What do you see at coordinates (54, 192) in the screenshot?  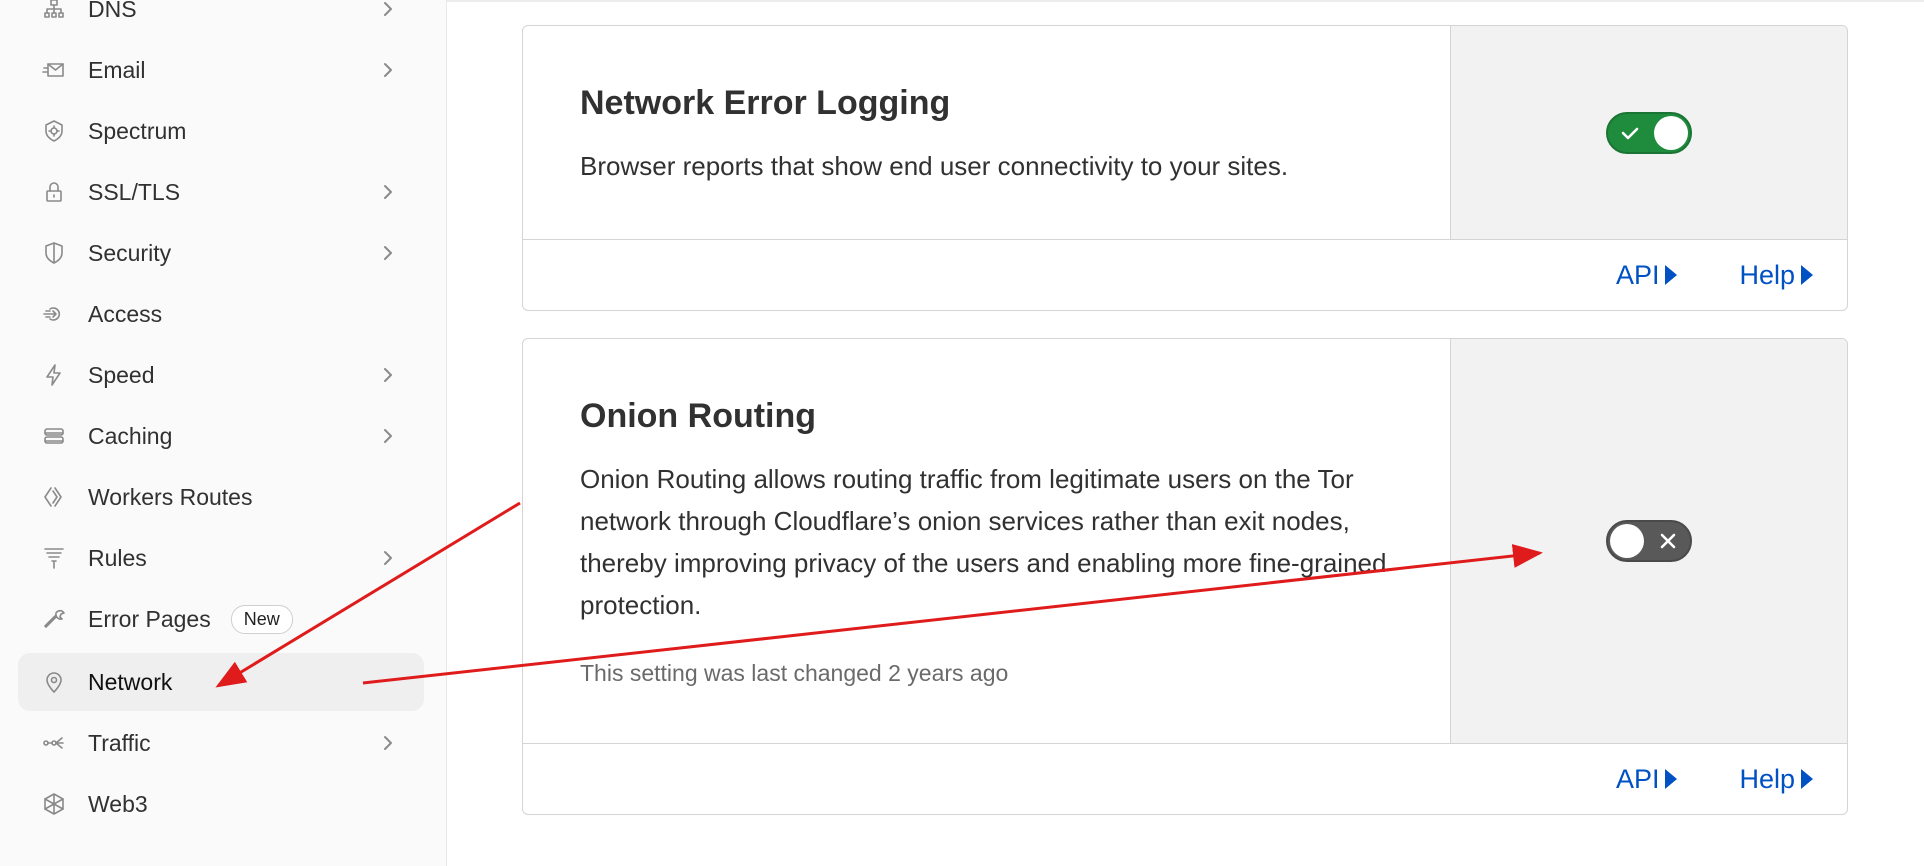 I see `lock-icon` at bounding box center [54, 192].